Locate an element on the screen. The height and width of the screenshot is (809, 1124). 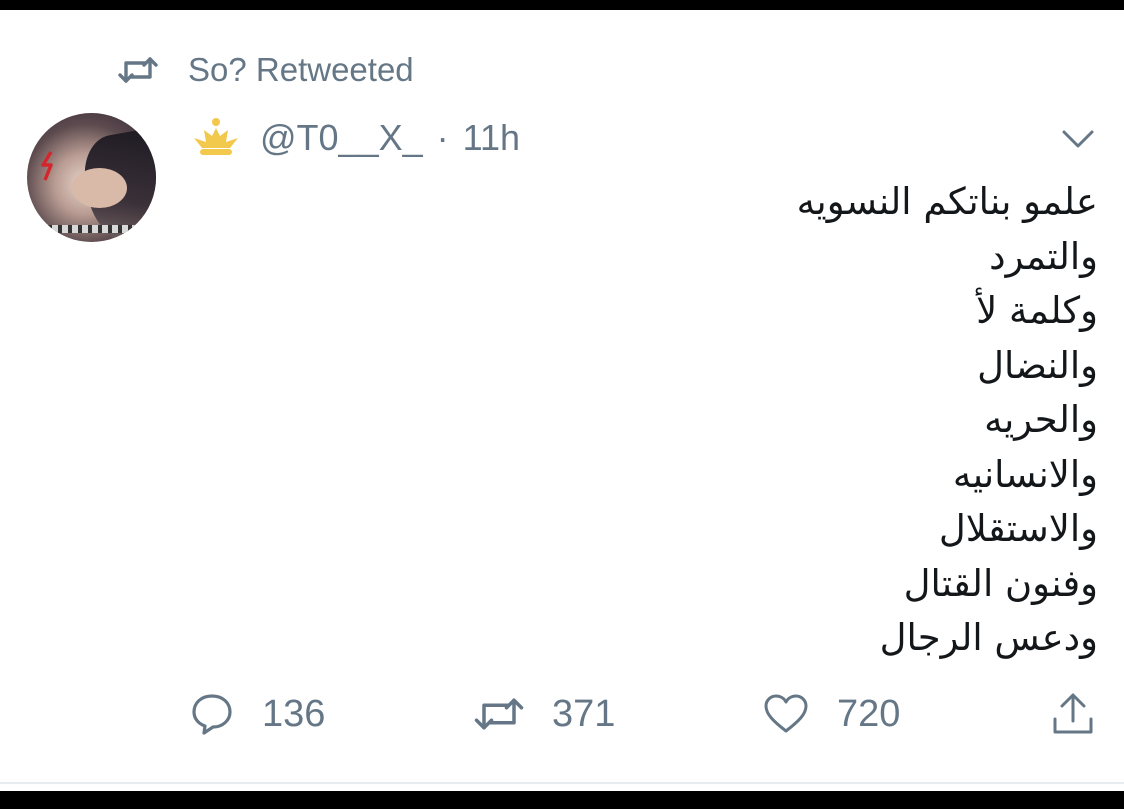
tweet-text-line: والانسانيه is located at coordinates (1025, 474).